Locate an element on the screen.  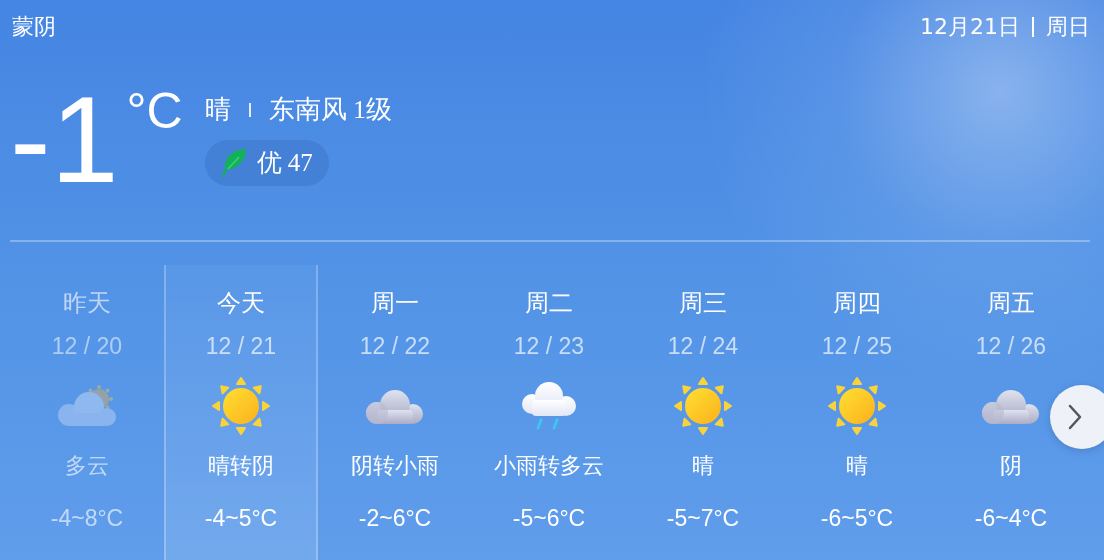
day-label: 昨天 is located at coordinates (87, 303).